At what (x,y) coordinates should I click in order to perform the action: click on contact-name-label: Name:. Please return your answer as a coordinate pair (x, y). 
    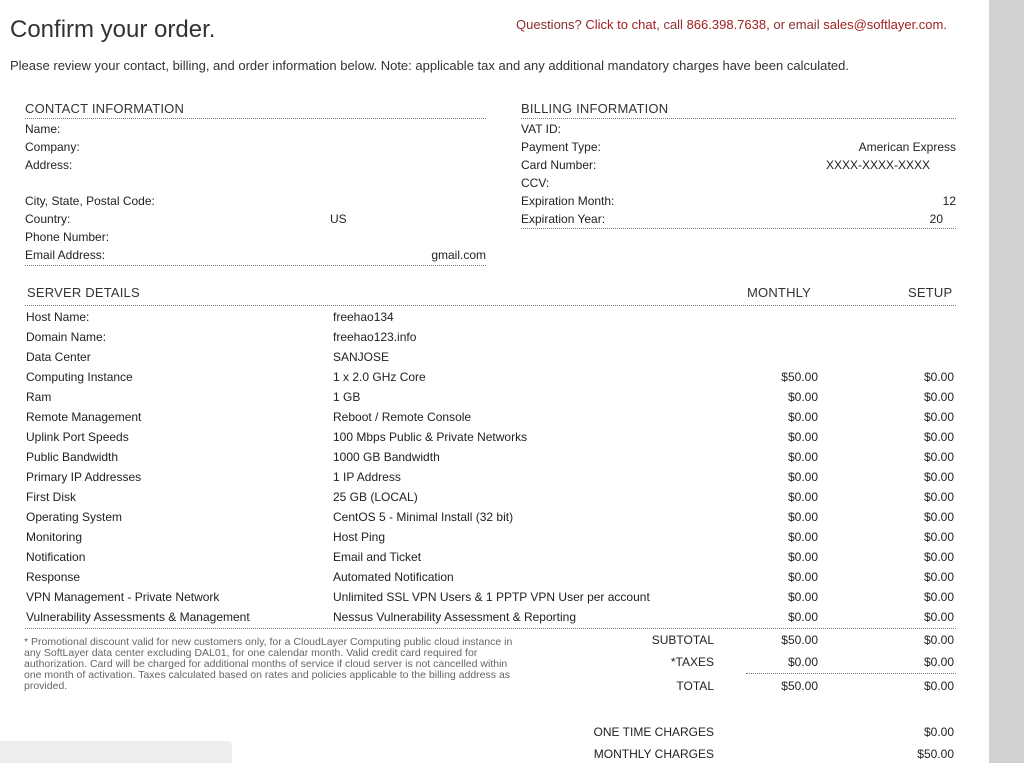
    Looking at the image, I should click on (43, 129).